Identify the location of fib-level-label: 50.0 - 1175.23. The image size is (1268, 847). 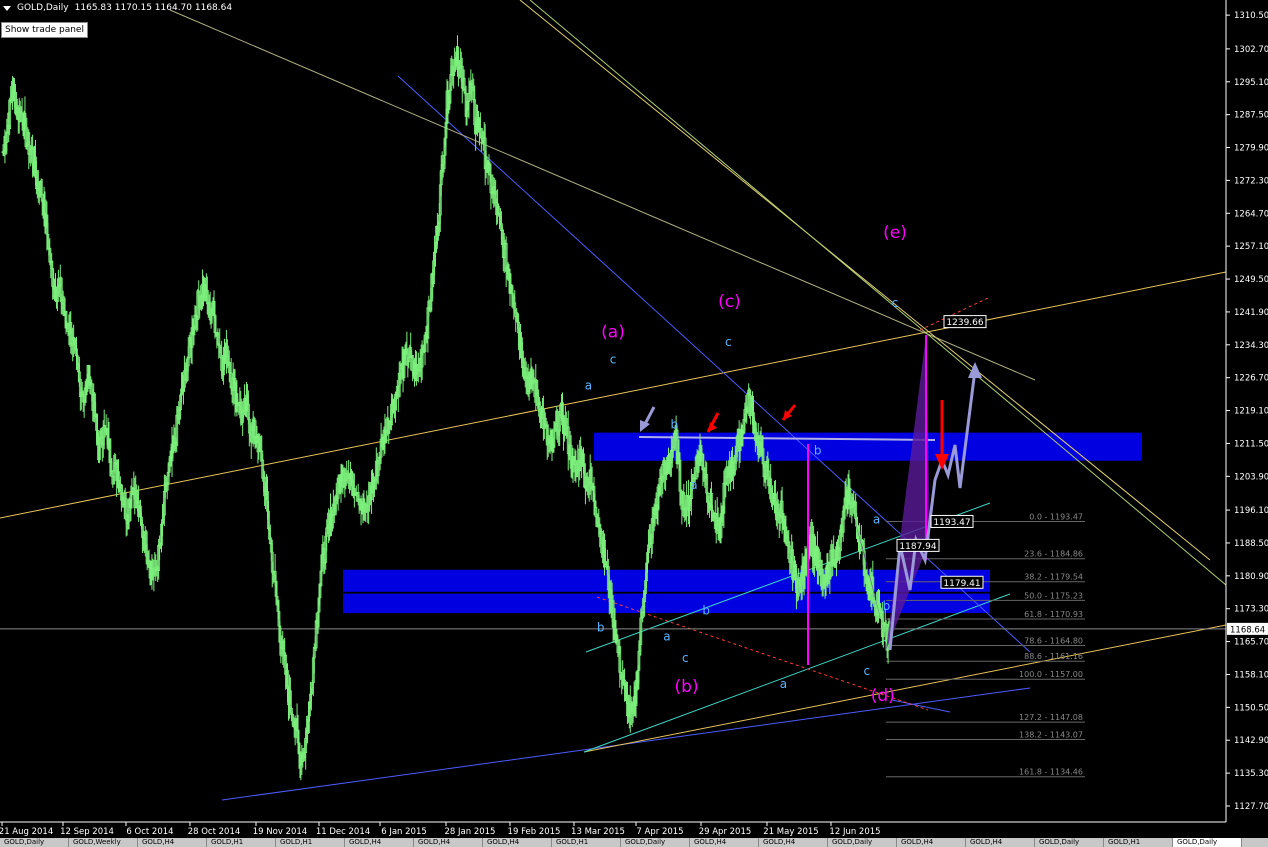
(1053, 595).